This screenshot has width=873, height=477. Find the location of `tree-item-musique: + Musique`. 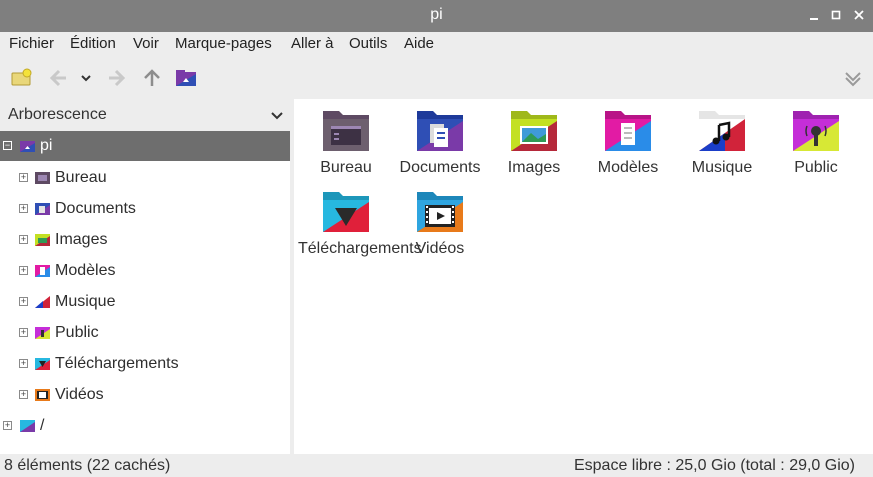

tree-item-musique: + Musique is located at coordinates (145, 302).